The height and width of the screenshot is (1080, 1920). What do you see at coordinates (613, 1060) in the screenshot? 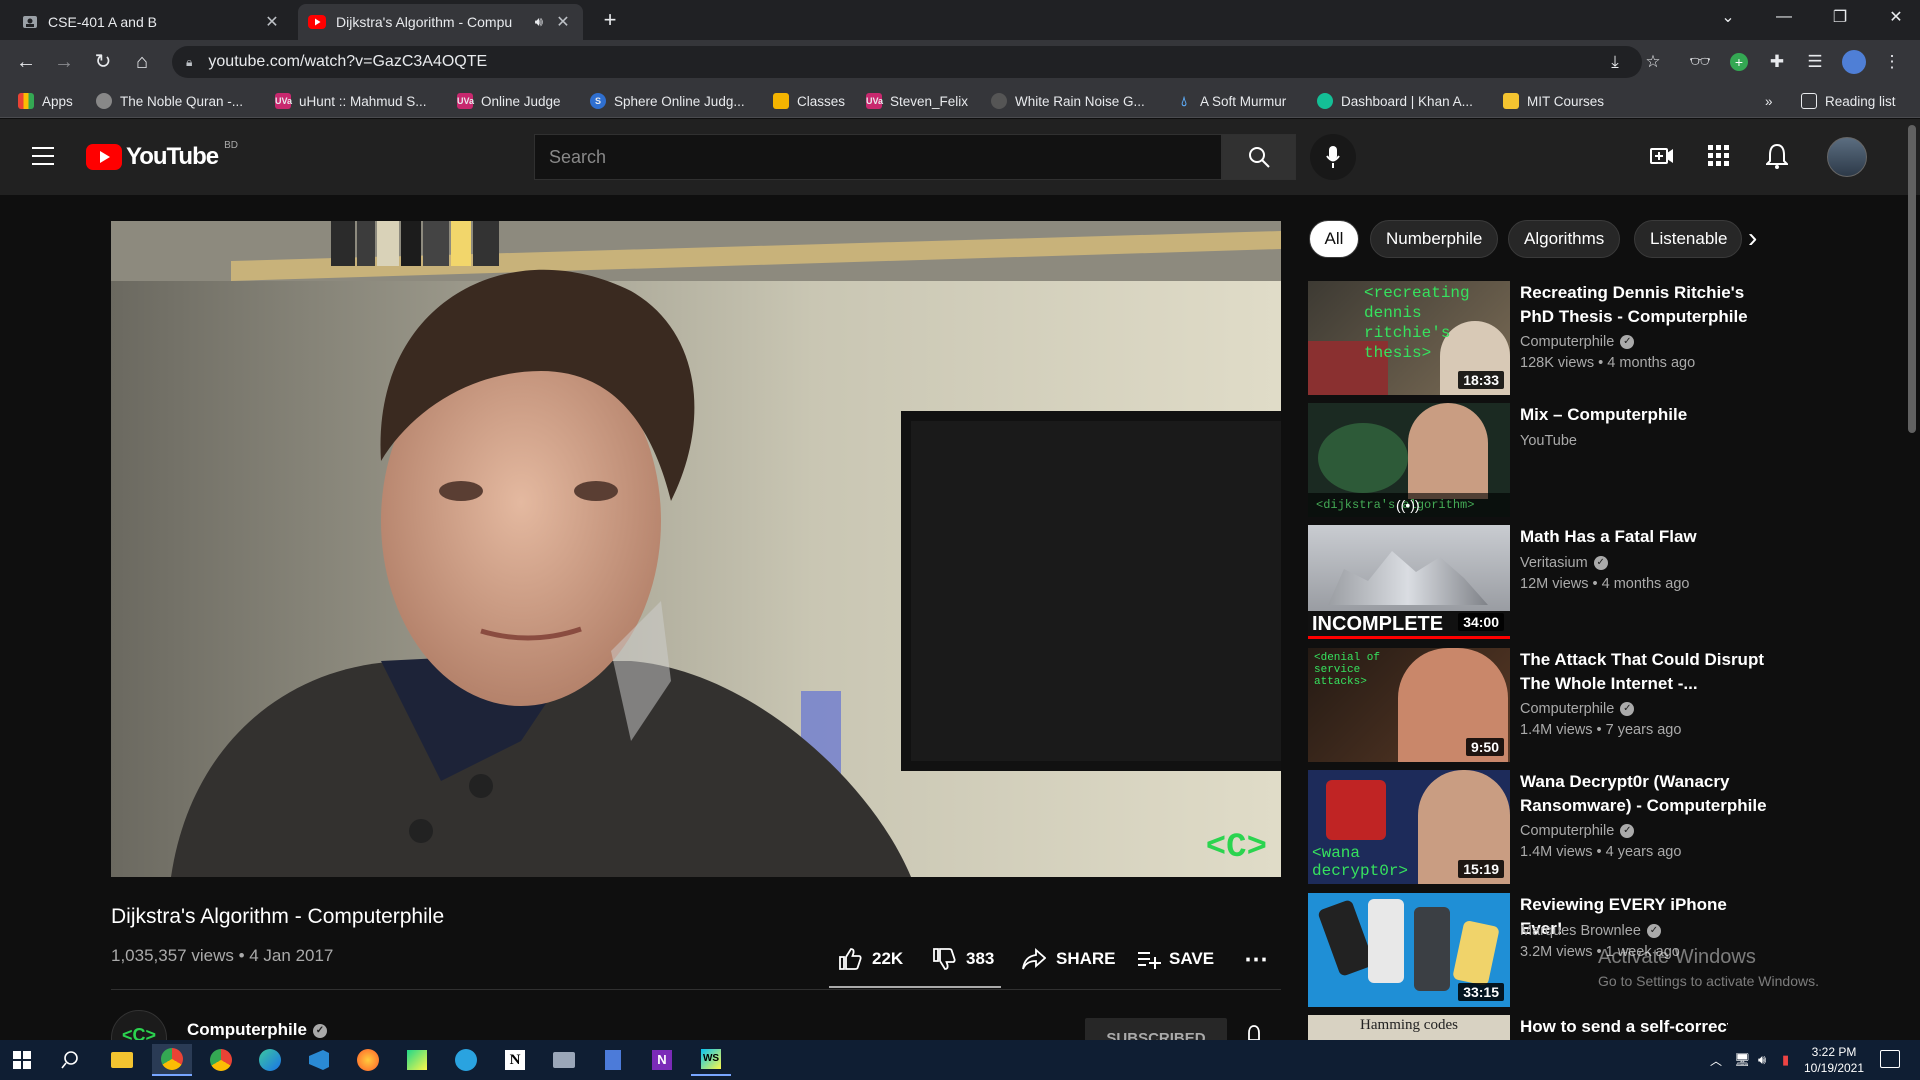
I see `calculator-icon` at bounding box center [613, 1060].